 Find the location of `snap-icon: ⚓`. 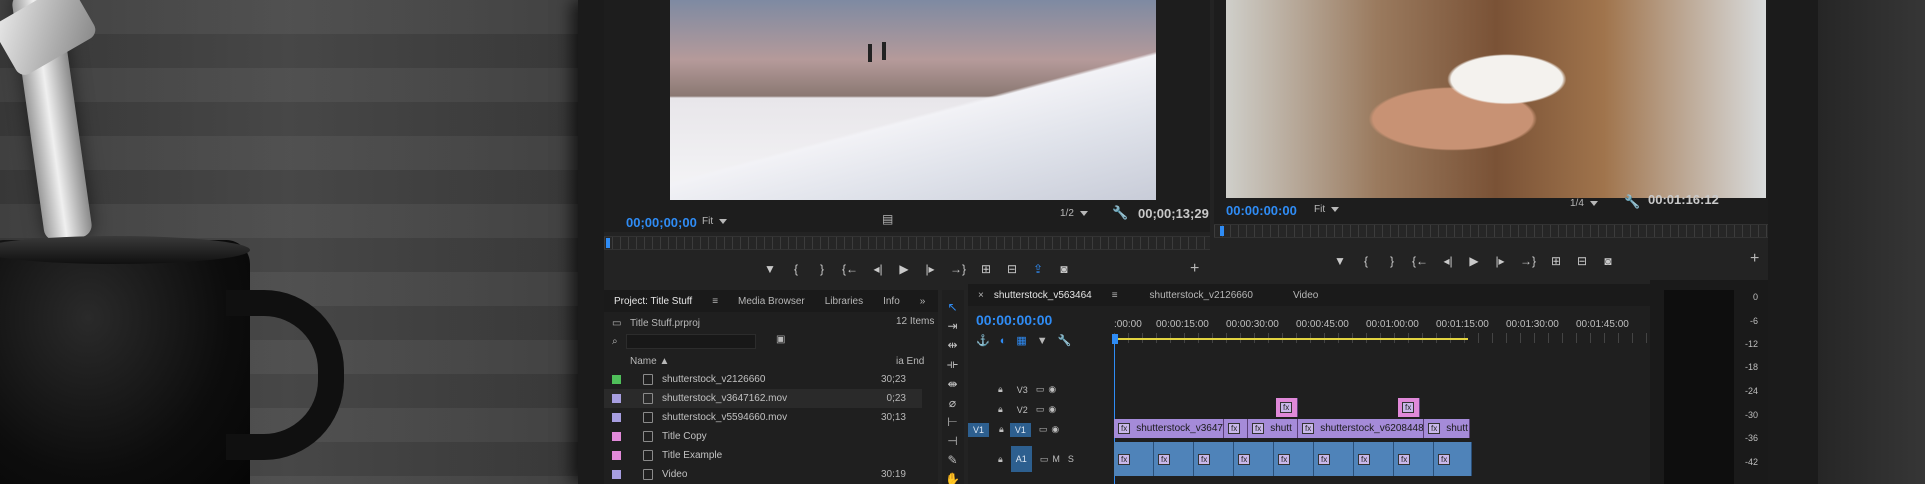

snap-icon: ⚓ is located at coordinates (988, 341).